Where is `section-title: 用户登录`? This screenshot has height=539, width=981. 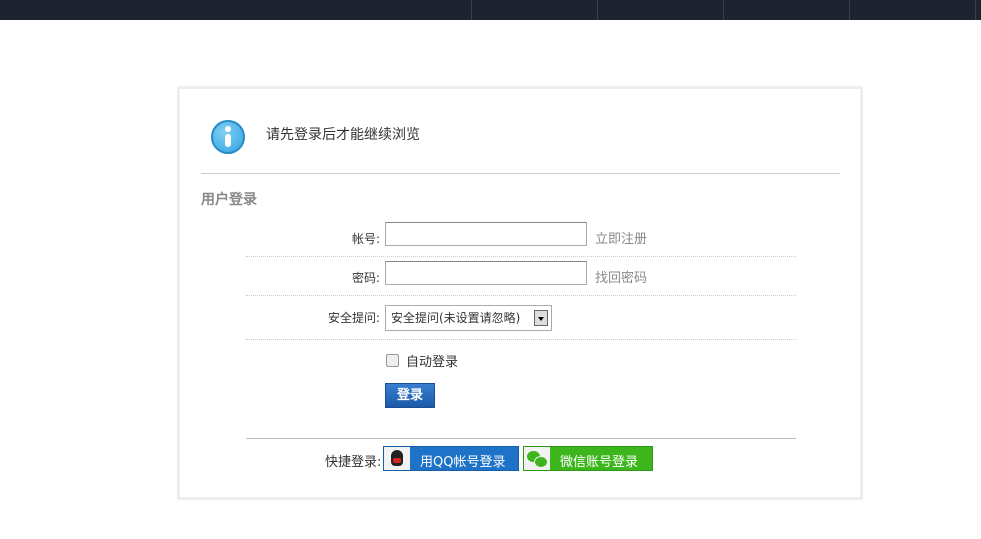
section-title: 用户登录 is located at coordinates (229, 200).